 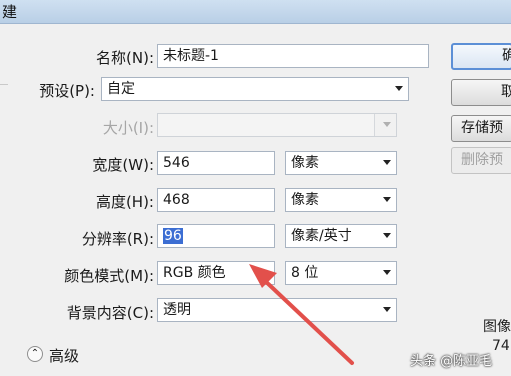 I want to click on ok-button: 确, so click(x=481, y=56).